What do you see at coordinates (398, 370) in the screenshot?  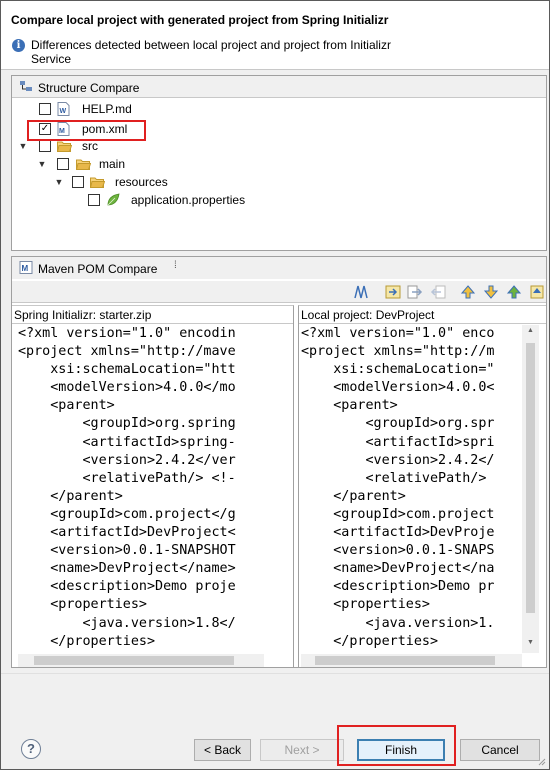 I see `code-line: xsi:schemaLocation="` at bounding box center [398, 370].